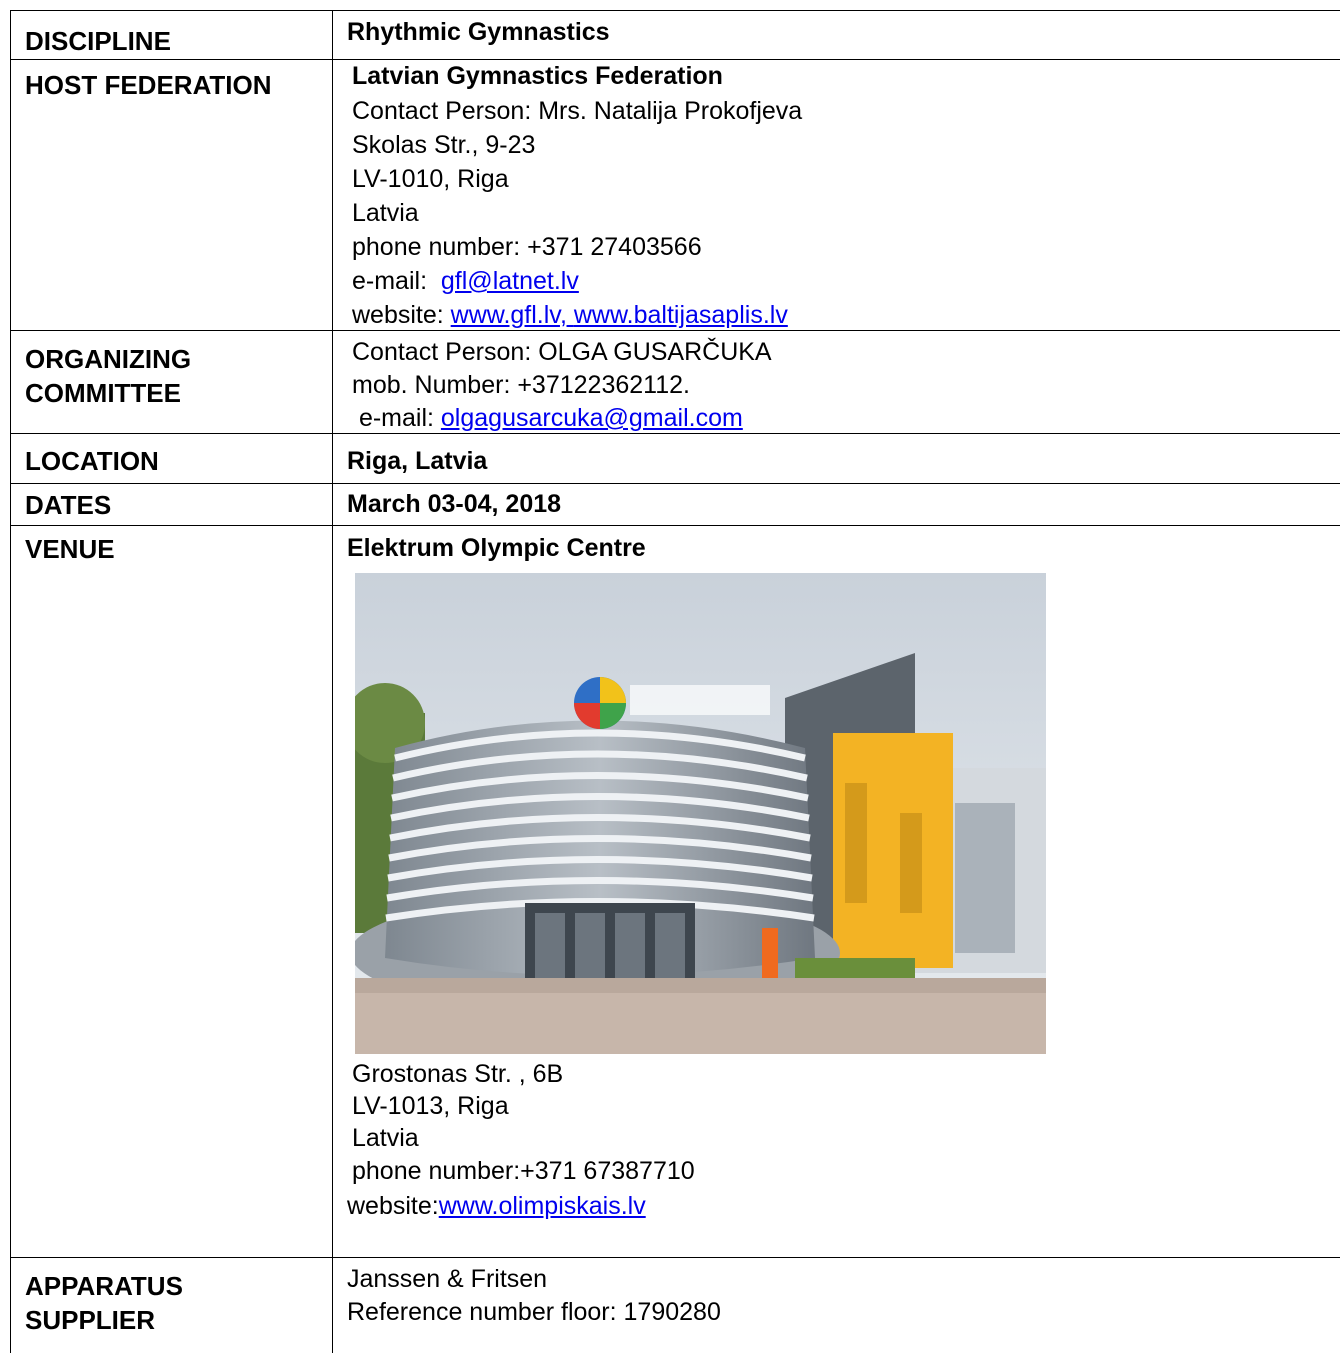 Image resolution: width=1340 pixels, height=1353 pixels. I want to click on host-email-line: e-mail: gfl@latnet.lv, so click(465, 281).